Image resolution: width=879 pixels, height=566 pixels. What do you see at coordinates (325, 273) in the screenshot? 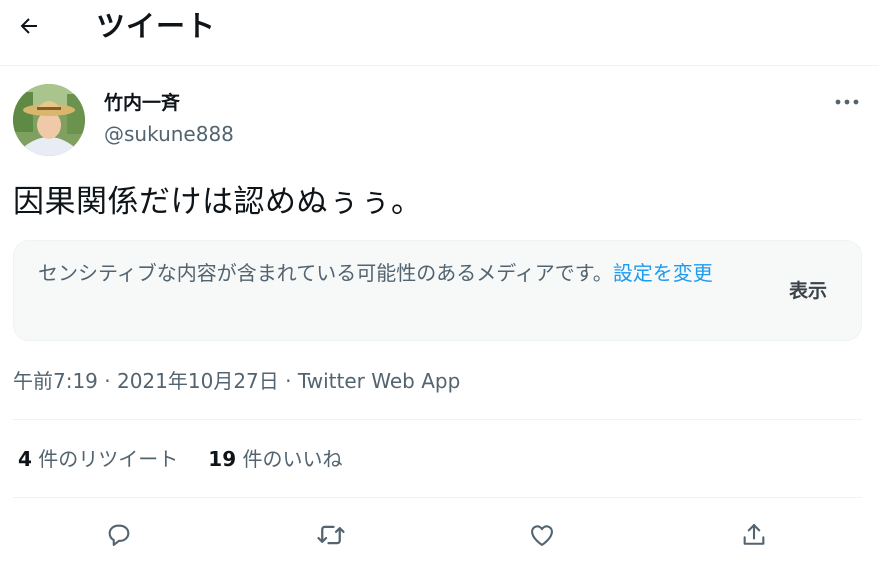
I see `sensitive-media-message: センシティブな内容が含まれている可能性のあるメディアです。` at bounding box center [325, 273].